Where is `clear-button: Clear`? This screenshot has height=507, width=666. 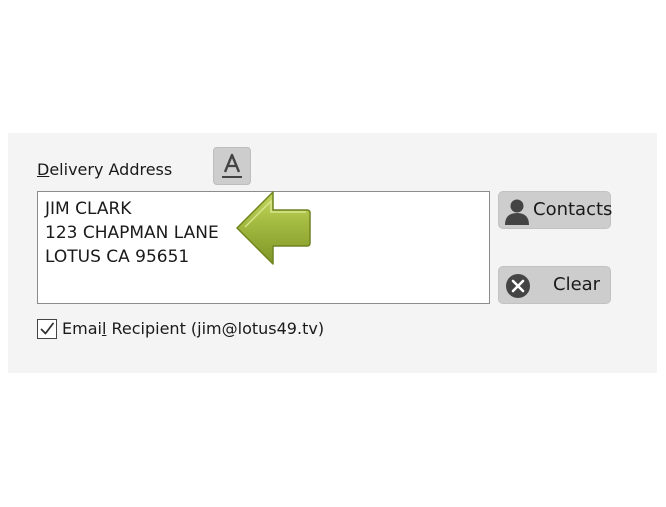 clear-button: Clear is located at coordinates (554, 285).